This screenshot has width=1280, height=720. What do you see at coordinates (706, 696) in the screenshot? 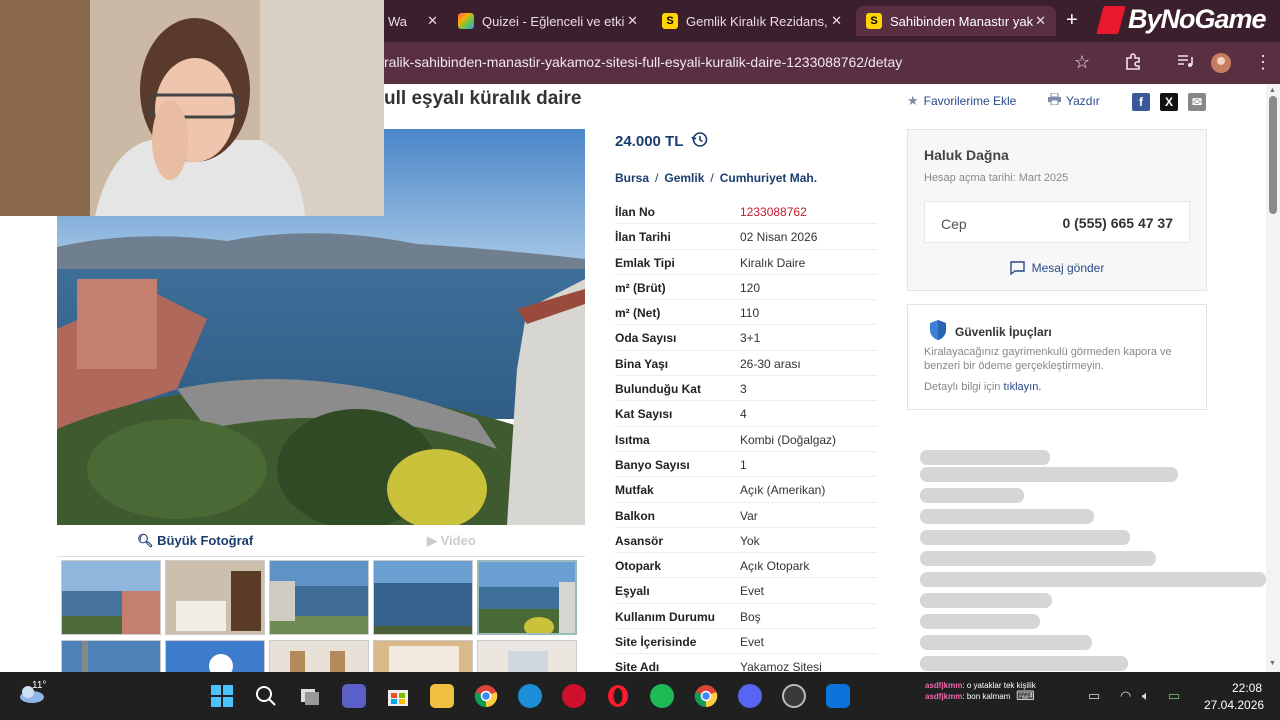
I see `chrome-active-icon` at bounding box center [706, 696].